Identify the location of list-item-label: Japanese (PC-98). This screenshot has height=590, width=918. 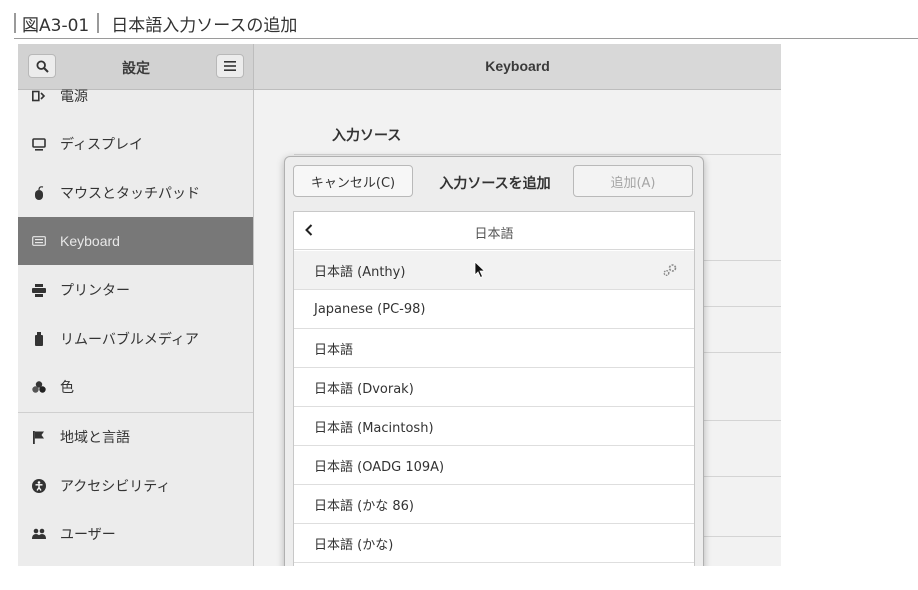
(370, 309).